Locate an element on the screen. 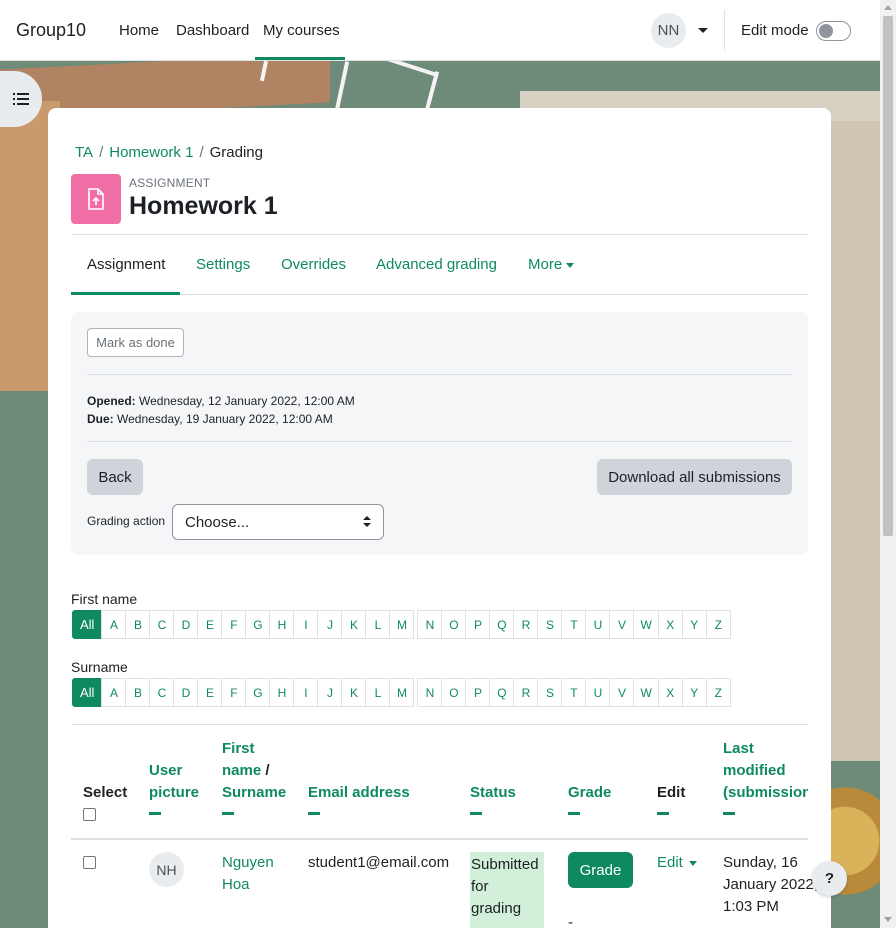  surname-filter-l: L is located at coordinates (378, 692).